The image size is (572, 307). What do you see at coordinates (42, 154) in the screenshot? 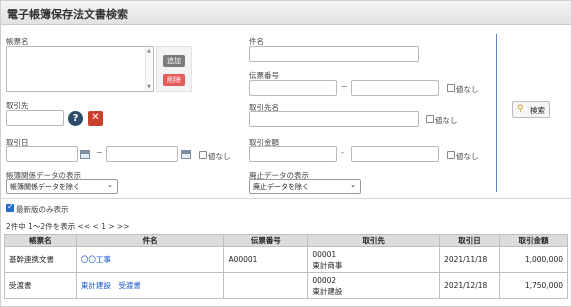
I see `trade-date-from-input` at bounding box center [42, 154].